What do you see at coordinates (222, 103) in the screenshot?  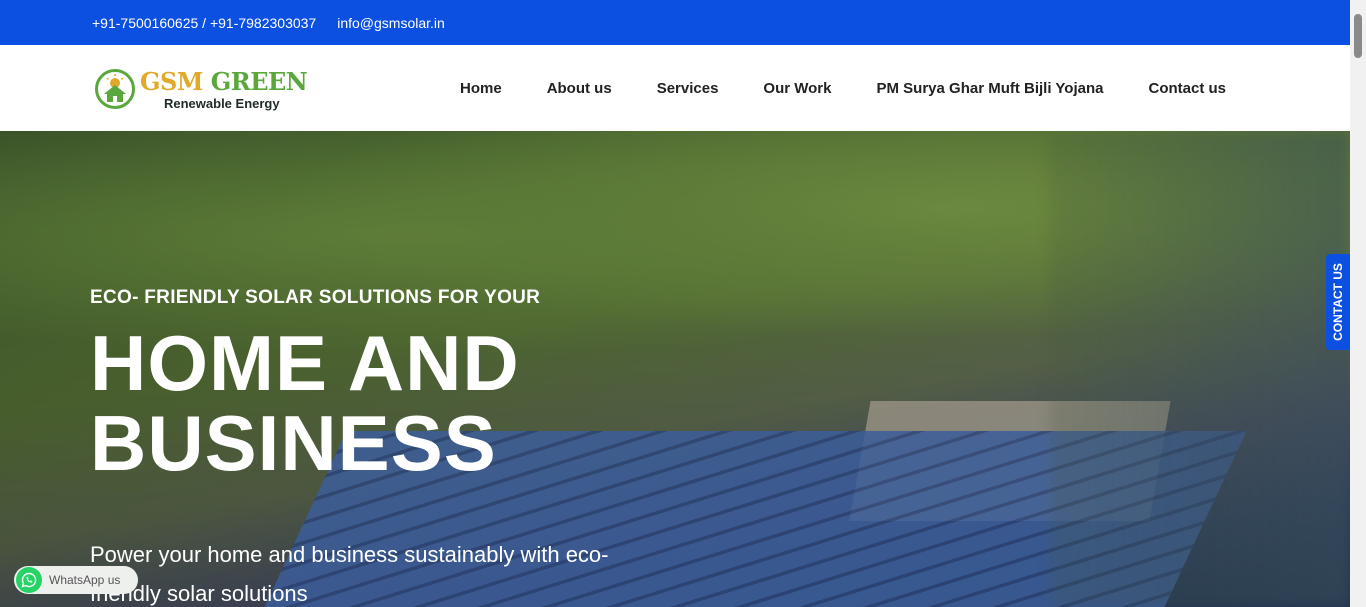 I see `logo-subtitle: Renewable Energy` at bounding box center [222, 103].